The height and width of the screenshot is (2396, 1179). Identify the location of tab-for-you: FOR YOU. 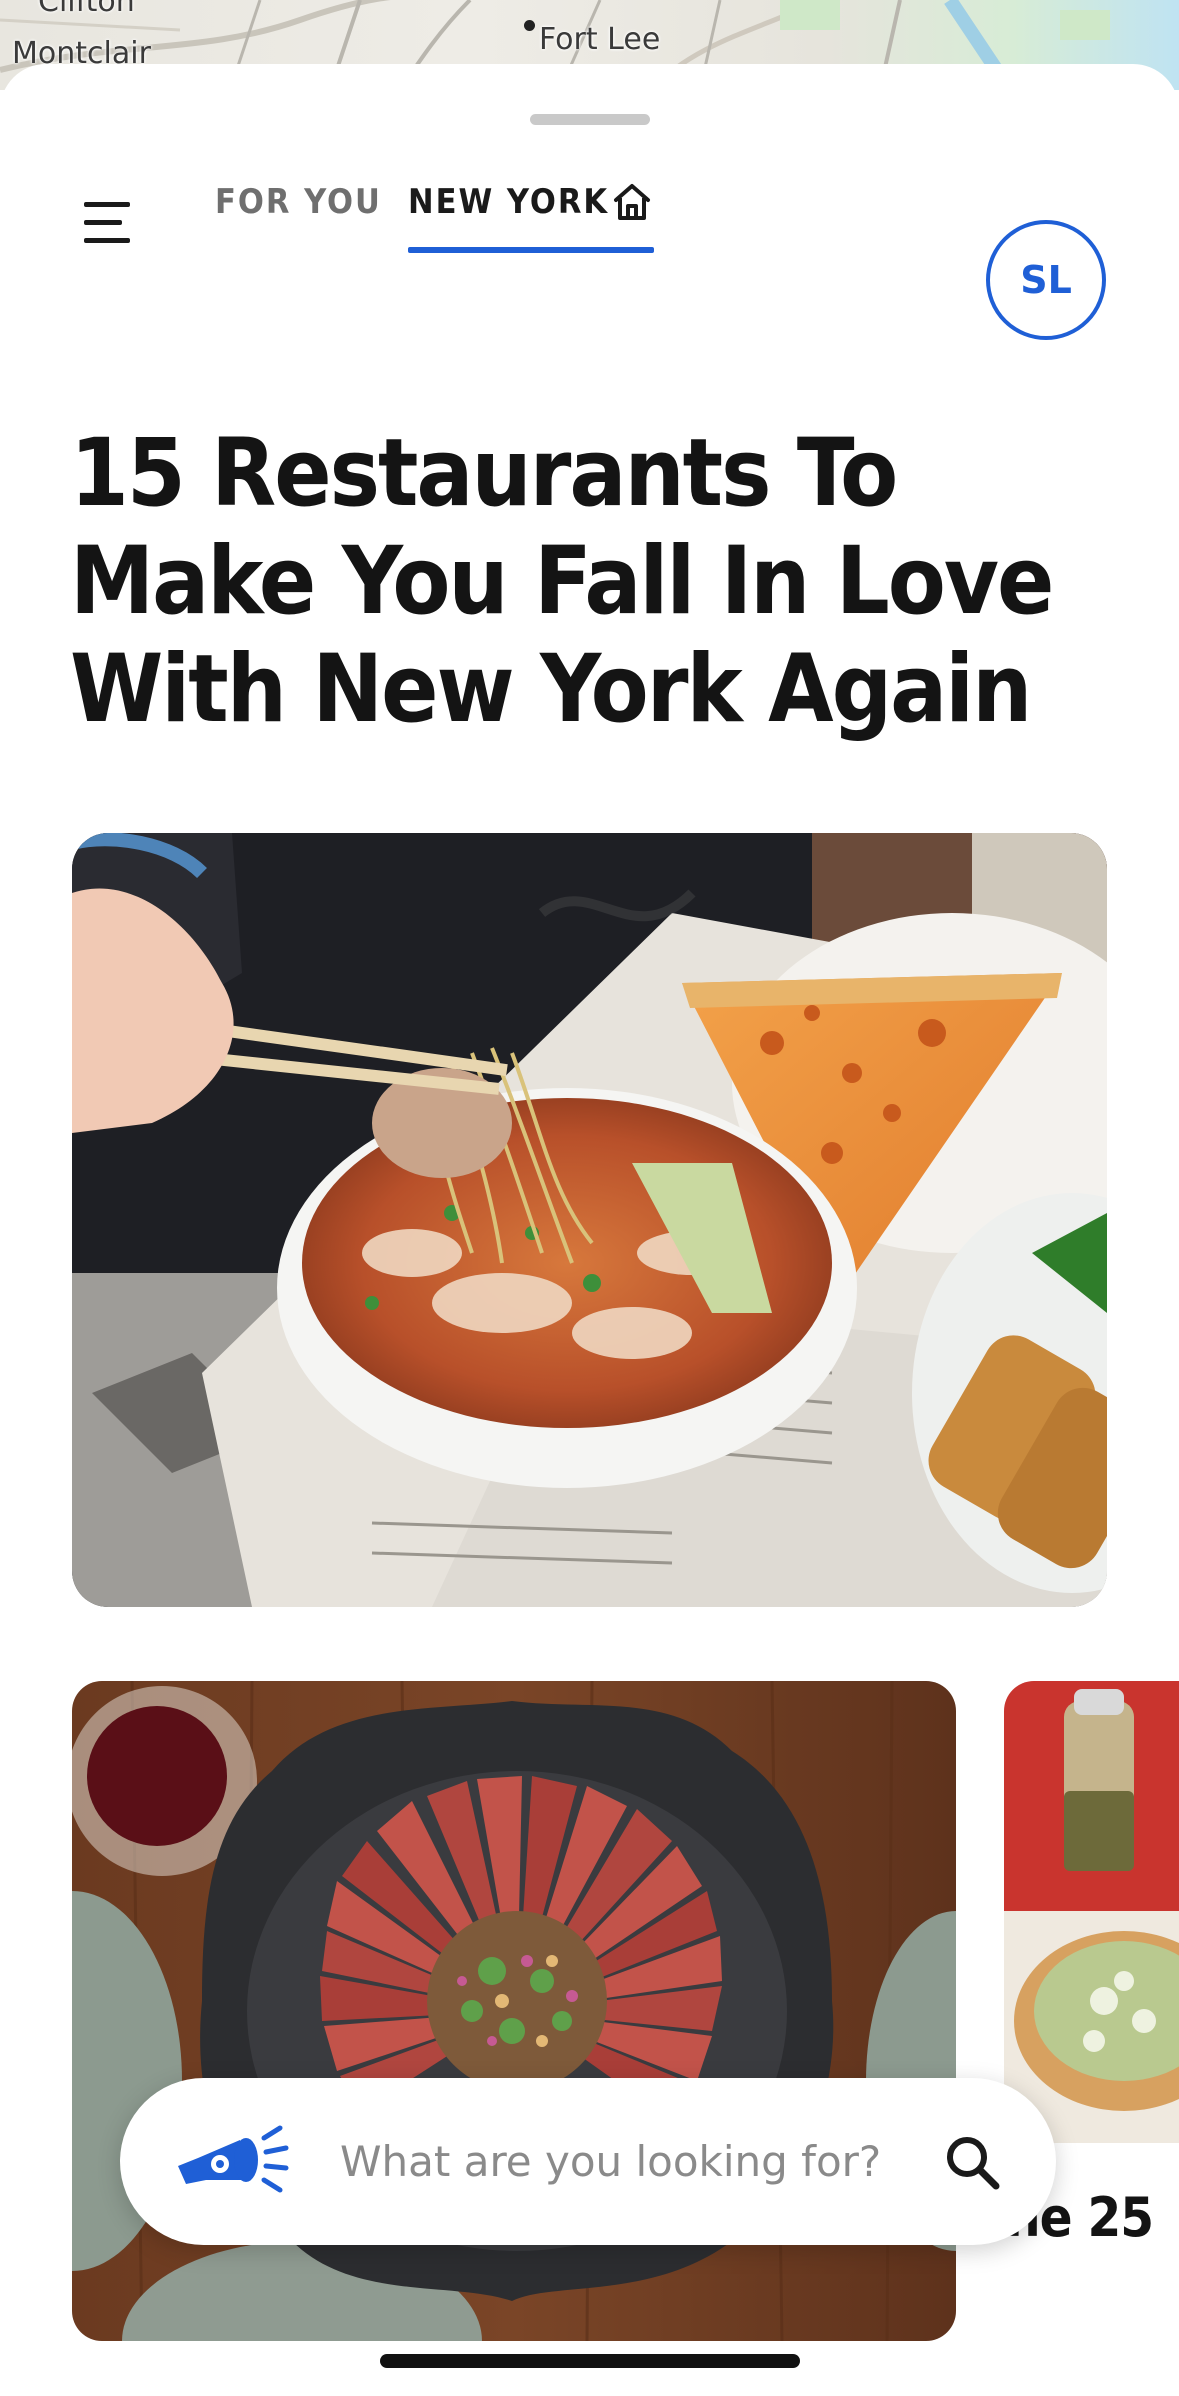
(298, 217).